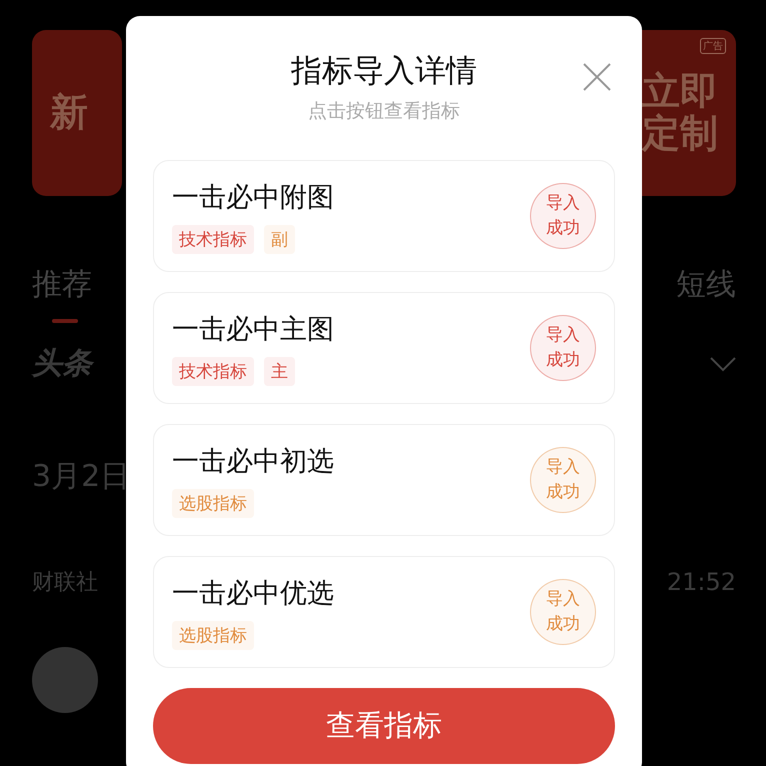 This screenshot has width=766, height=766. Describe the element at coordinates (62, 363) in the screenshot. I see `headline-logo: 头条` at that location.